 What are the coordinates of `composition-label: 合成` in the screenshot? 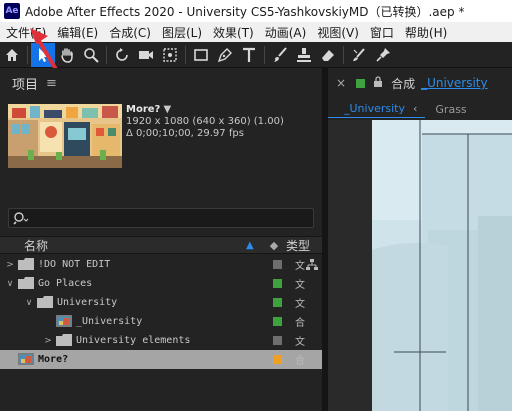 It's located at (403, 83).